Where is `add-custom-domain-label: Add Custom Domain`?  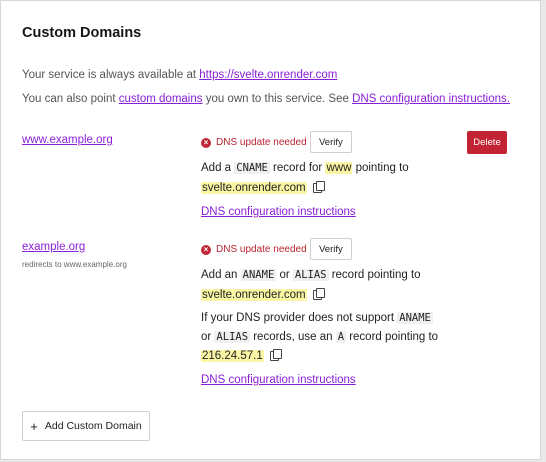 add-custom-domain-label: Add Custom Domain is located at coordinates (93, 426).